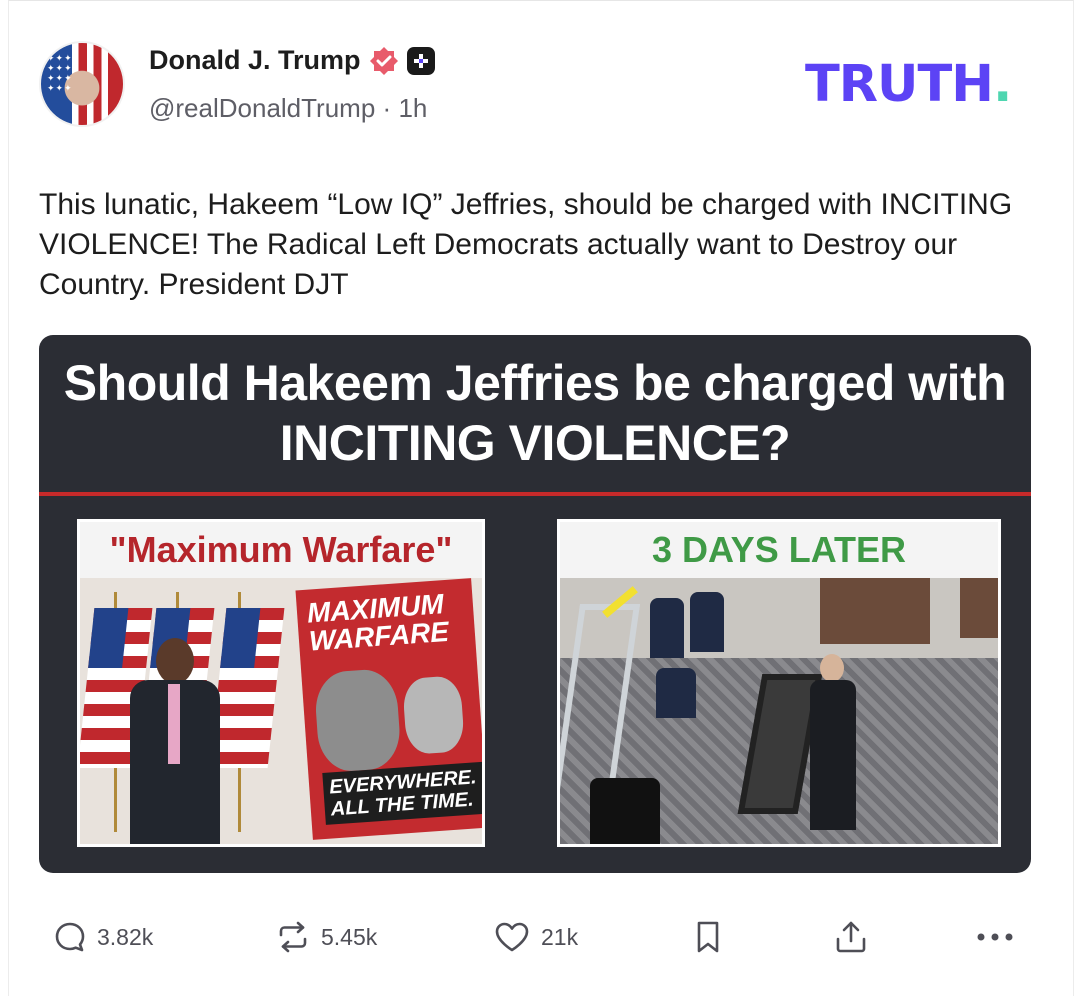 The width and height of the screenshot is (1082, 996). I want to click on avatar: ✦✦✦ ✦✦✦ ✦✦✦ ✦✦✦, so click(82, 84).